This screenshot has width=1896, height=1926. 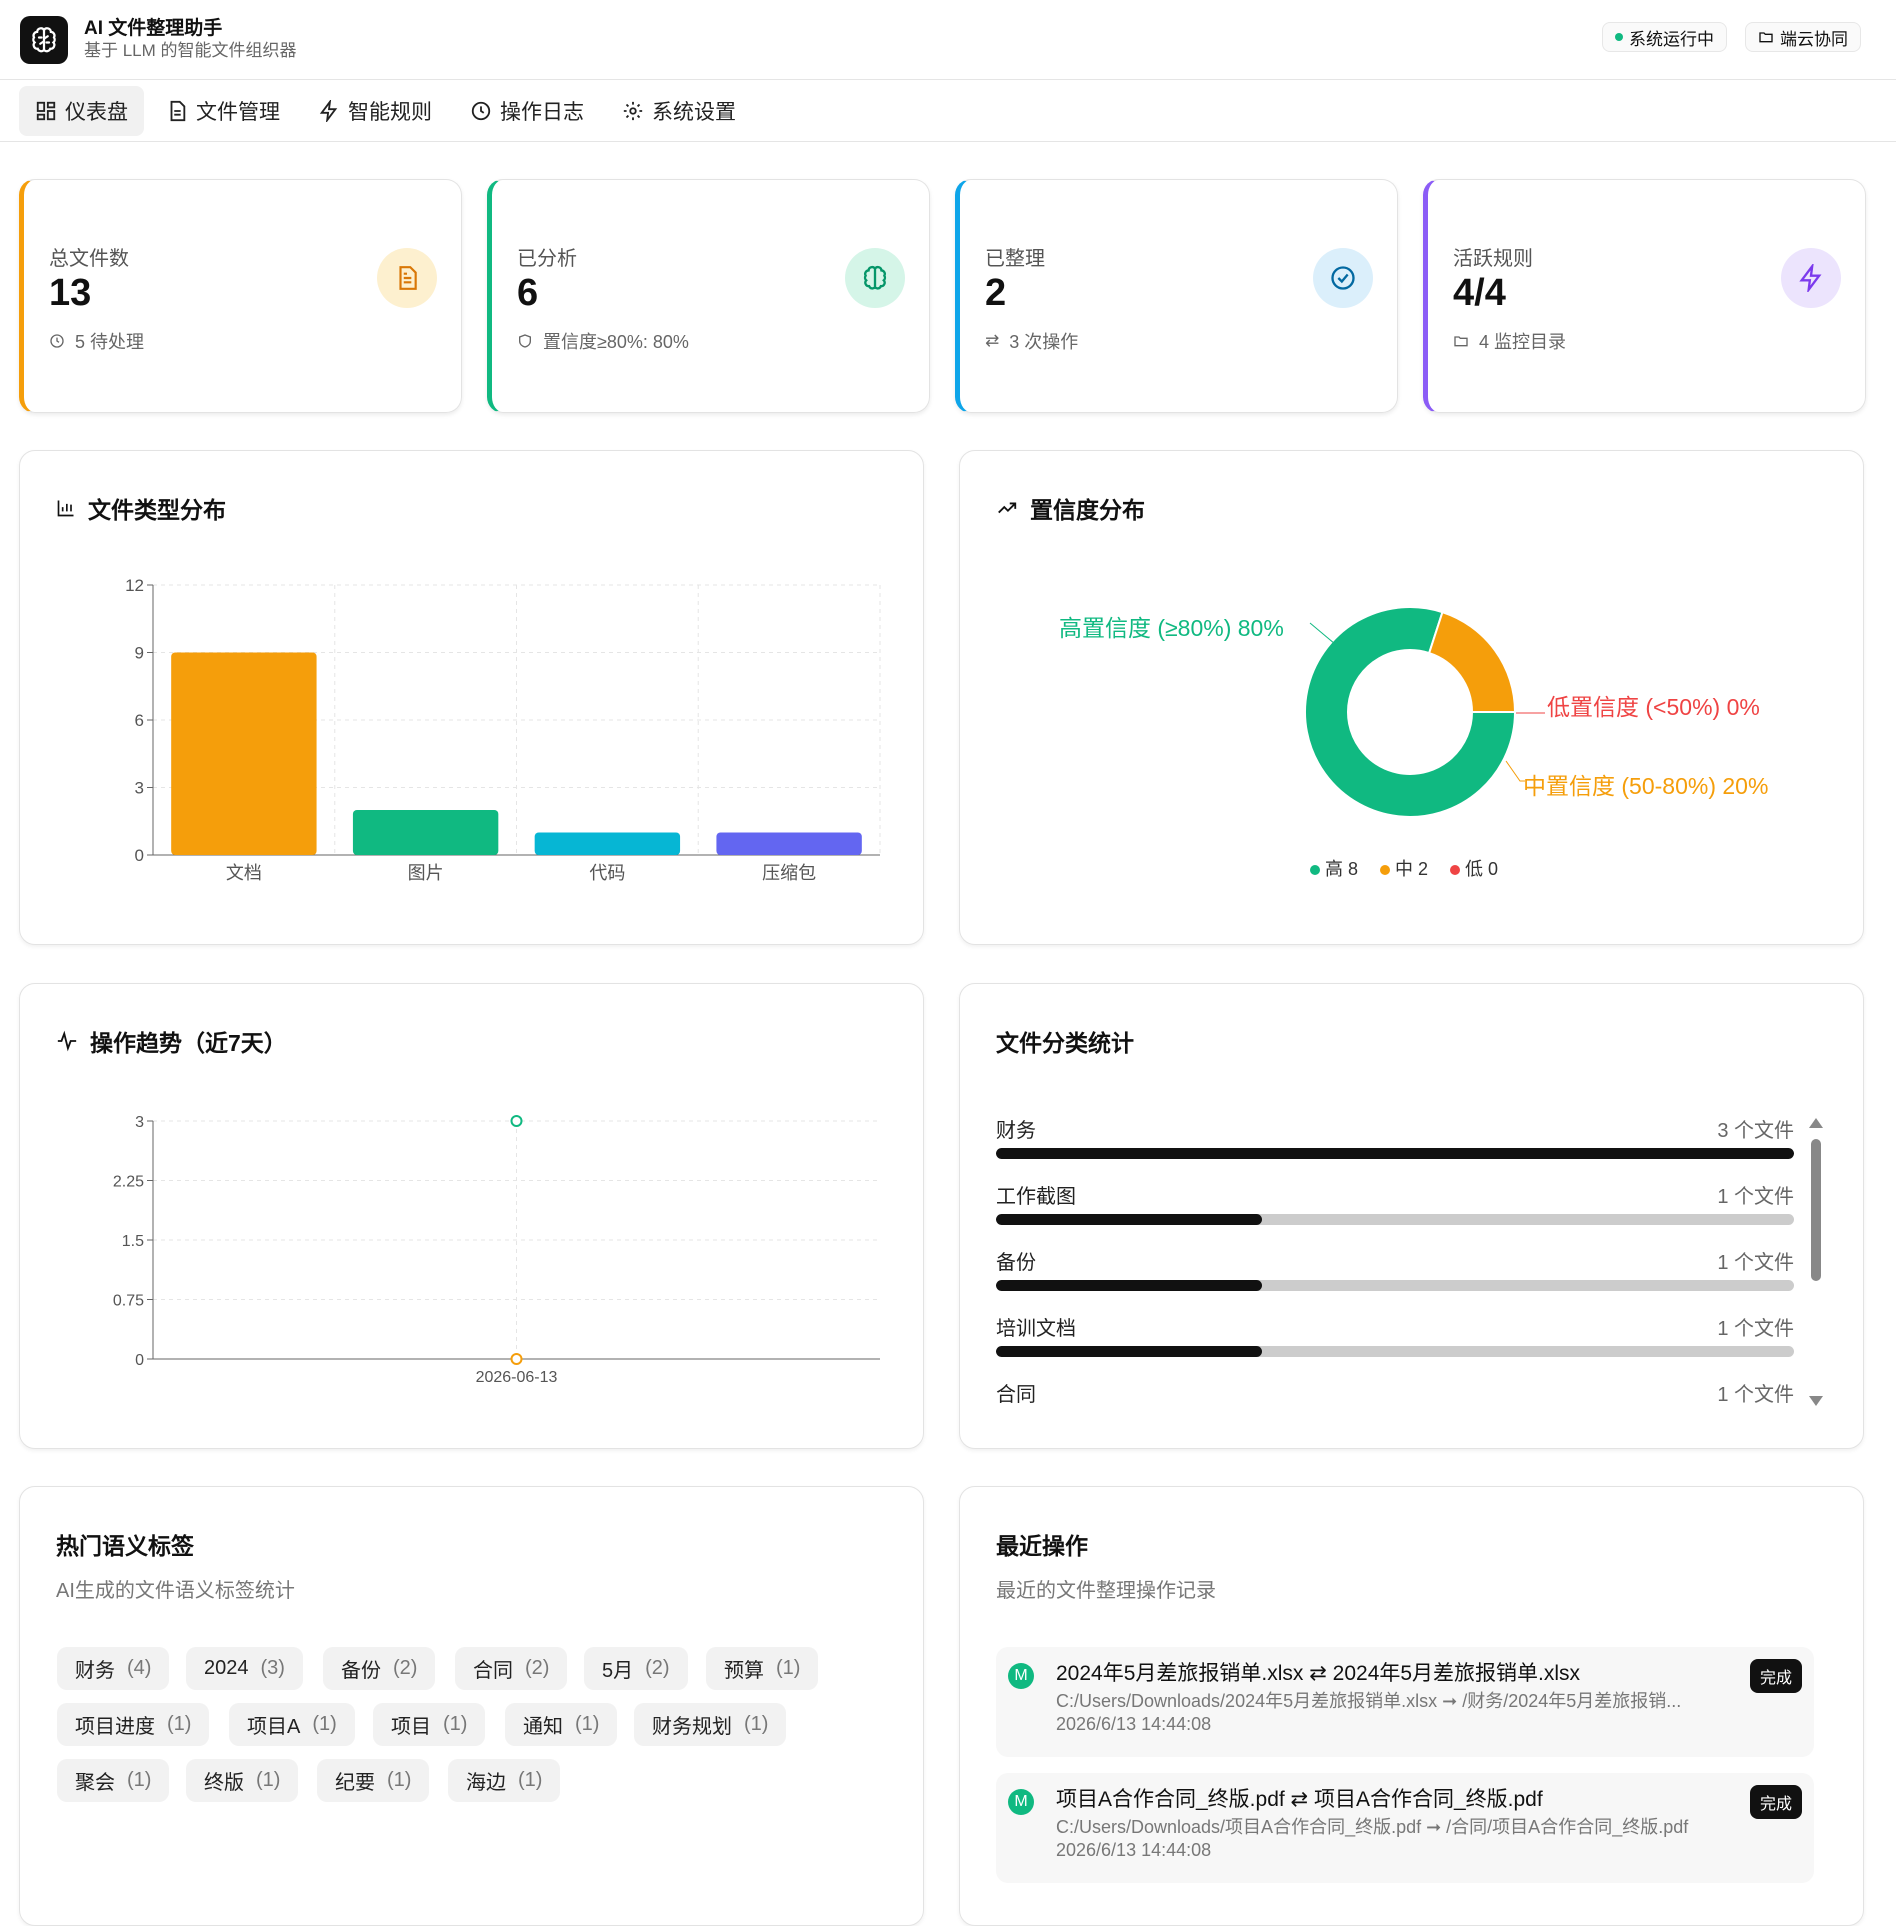 What do you see at coordinates (361, 1671) in the screenshot?
I see `tag-name: 备份` at bounding box center [361, 1671].